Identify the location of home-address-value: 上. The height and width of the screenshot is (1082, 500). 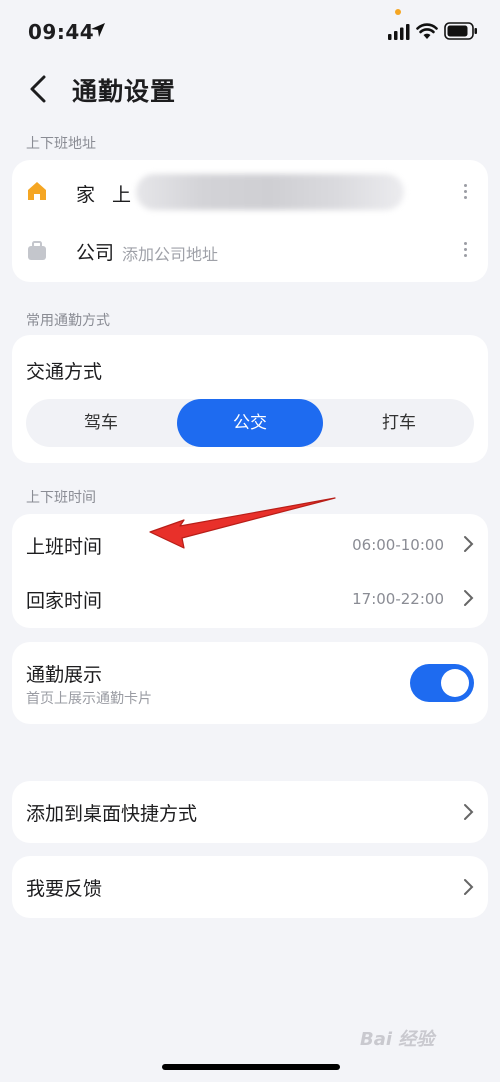
(122, 195).